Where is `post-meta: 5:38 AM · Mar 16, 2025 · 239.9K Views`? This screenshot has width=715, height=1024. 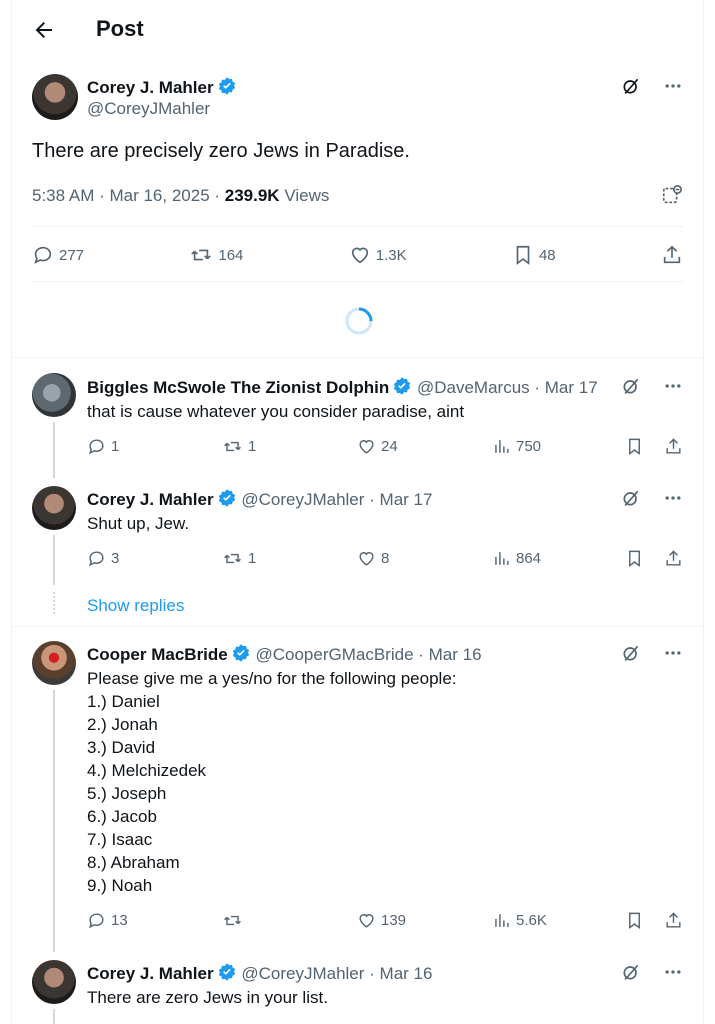
post-meta: 5:38 AM · Mar 16, 2025 · 239.9K Views is located at coordinates (180, 196).